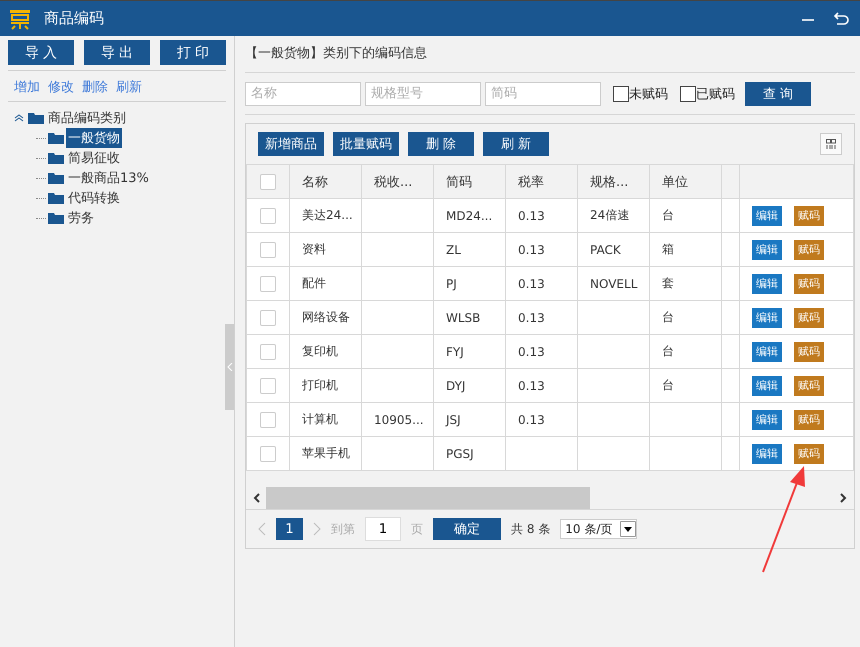 Image resolution: width=860 pixels, height=647 pixels. What do you see at coordinates (451, 283) in the screenshot?
I see `table-cell: PJ` at bounding box center [451, 283].